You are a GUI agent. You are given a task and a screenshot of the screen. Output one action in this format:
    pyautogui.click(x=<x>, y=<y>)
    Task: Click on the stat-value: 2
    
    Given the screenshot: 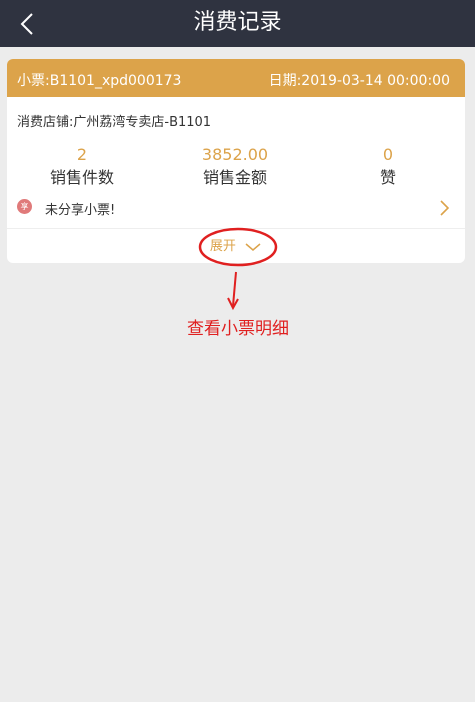 What is the action you would take?
    pyautogui.click(x=82, y=154)
    